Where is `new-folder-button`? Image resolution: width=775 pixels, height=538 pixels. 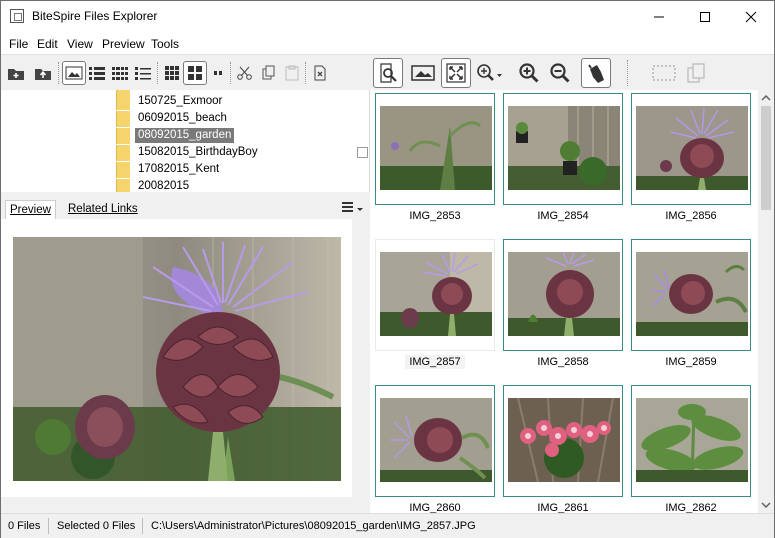
new-folder-button is located at coordinates (16, 73).